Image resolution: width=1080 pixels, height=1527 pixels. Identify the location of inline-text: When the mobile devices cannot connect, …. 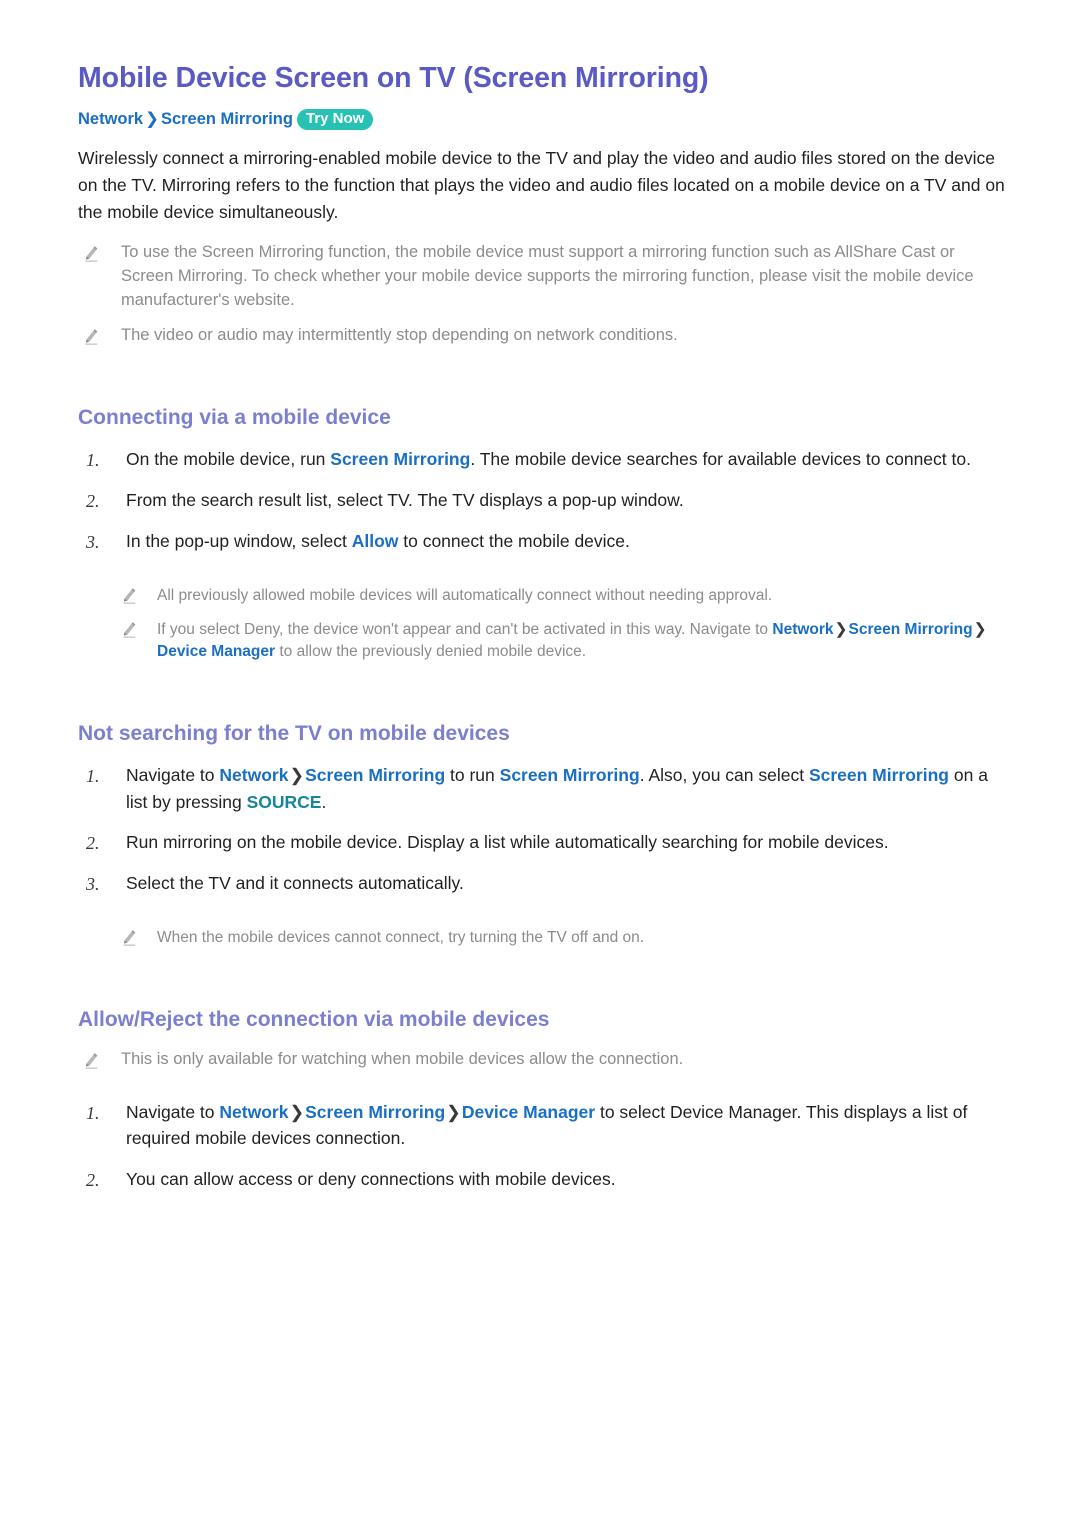
(401, 938).